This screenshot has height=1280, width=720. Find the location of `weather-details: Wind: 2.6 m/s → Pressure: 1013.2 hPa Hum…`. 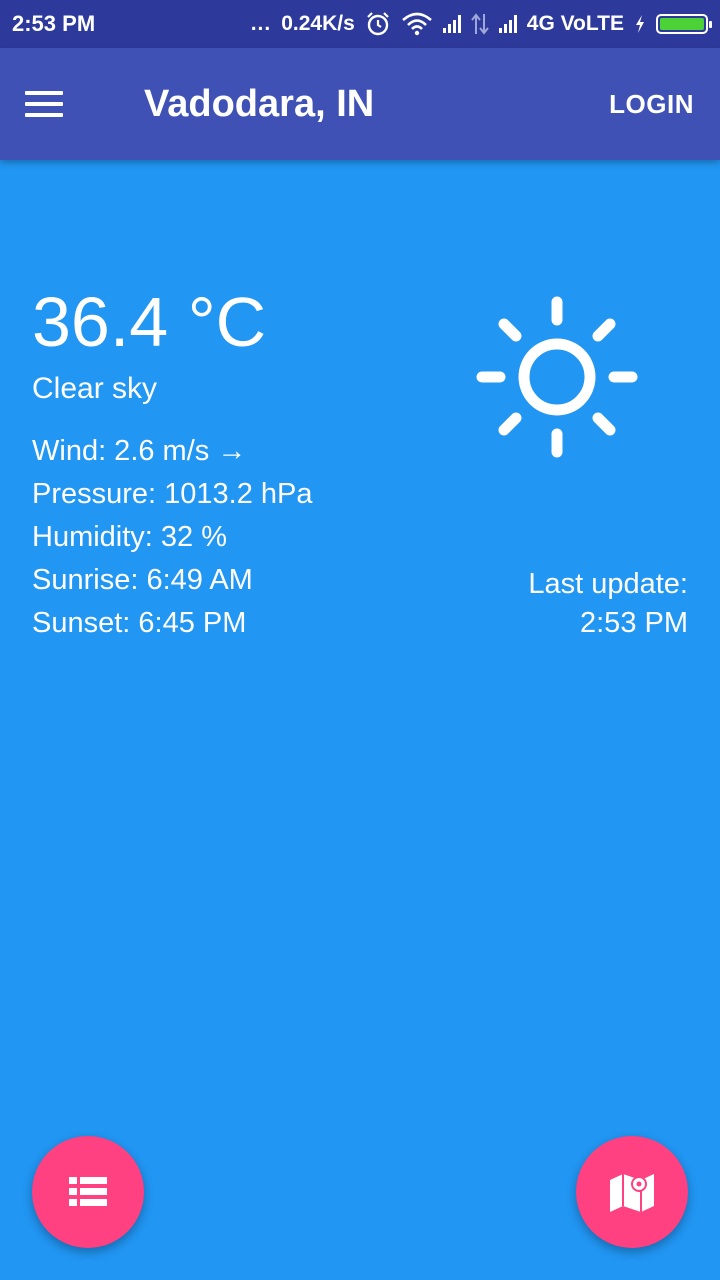

weather-details: Wind: 2.6 m/s → Pressure: 1013.2 hPa Hum… is located at coordinates (172, 537).